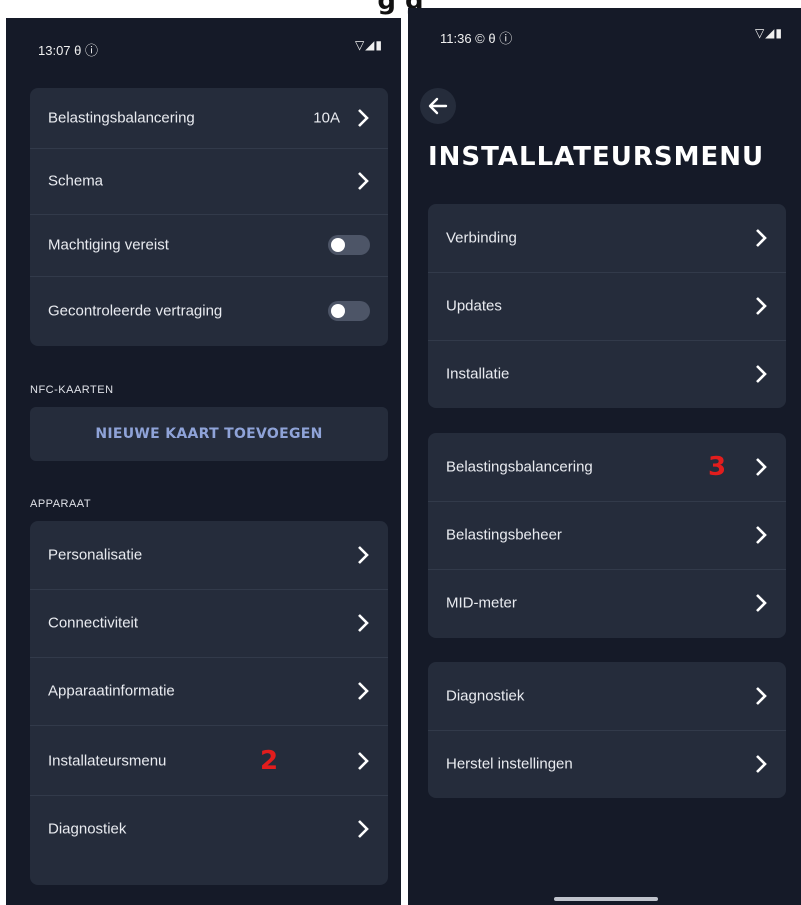  I want to click on status-bar: 13:07 θ ⓘ ▽◢▮, so click(203, 43).